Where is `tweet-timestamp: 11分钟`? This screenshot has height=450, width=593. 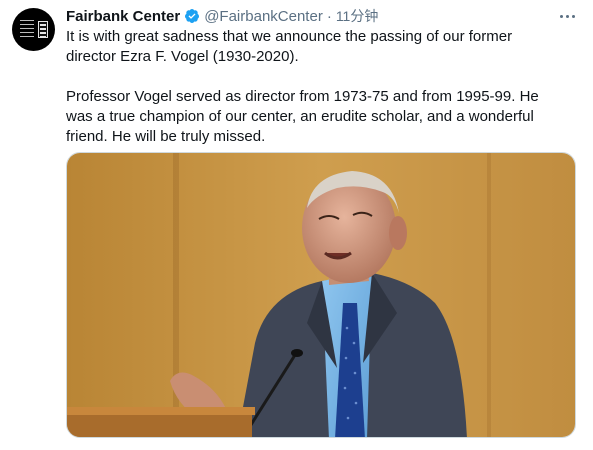 tweet-timestamp: 11分钟 is located at coordinates (357, 16).